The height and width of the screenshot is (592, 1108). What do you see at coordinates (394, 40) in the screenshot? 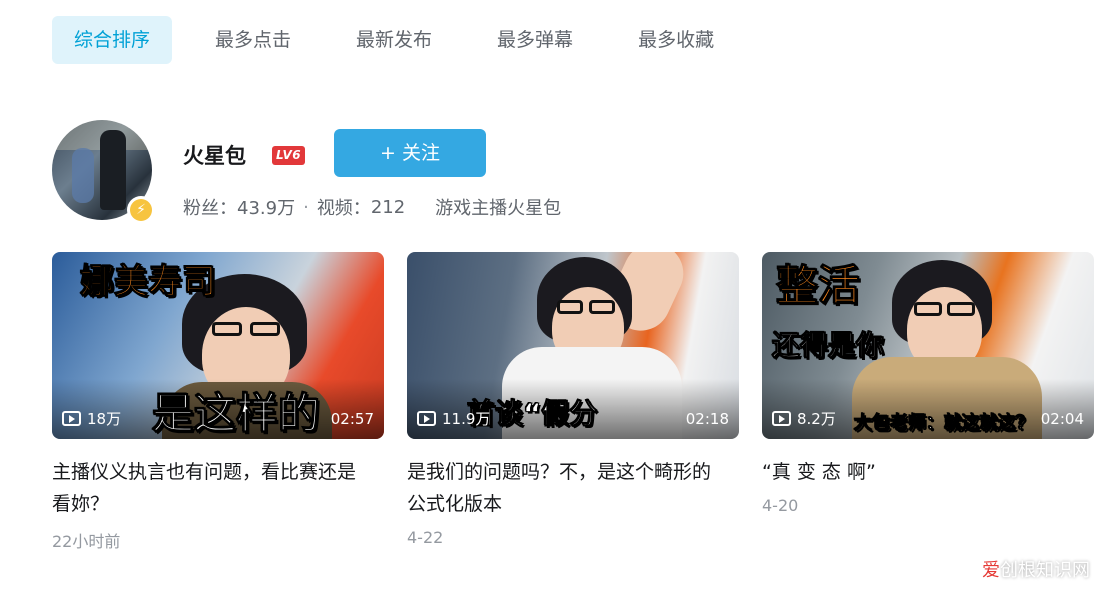
I see `tab-newest: 最新发布` at bounding box center [394, 40].